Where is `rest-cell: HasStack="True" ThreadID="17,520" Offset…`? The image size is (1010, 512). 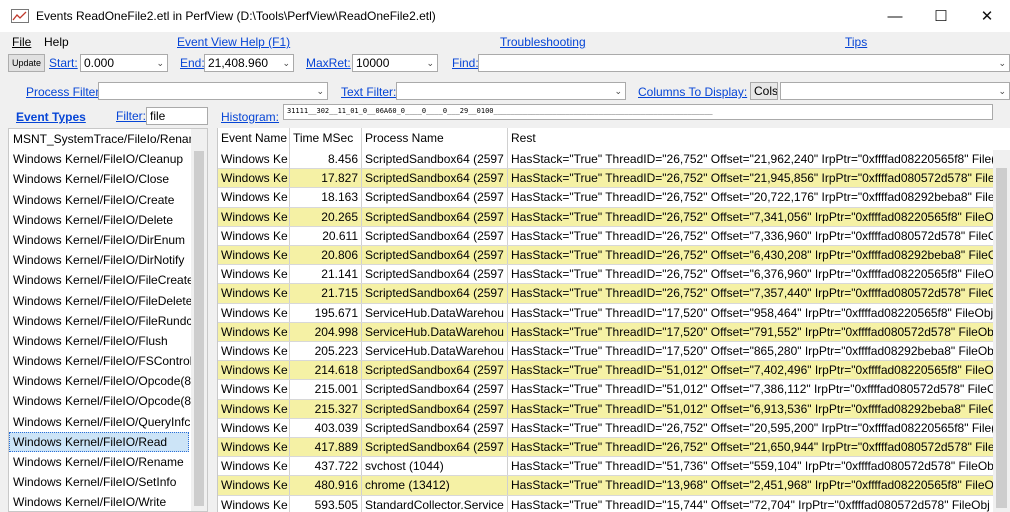 rest-cell: HasStack="True" ThreadID="17,520" Offset… is located at coordinates (752, 331).